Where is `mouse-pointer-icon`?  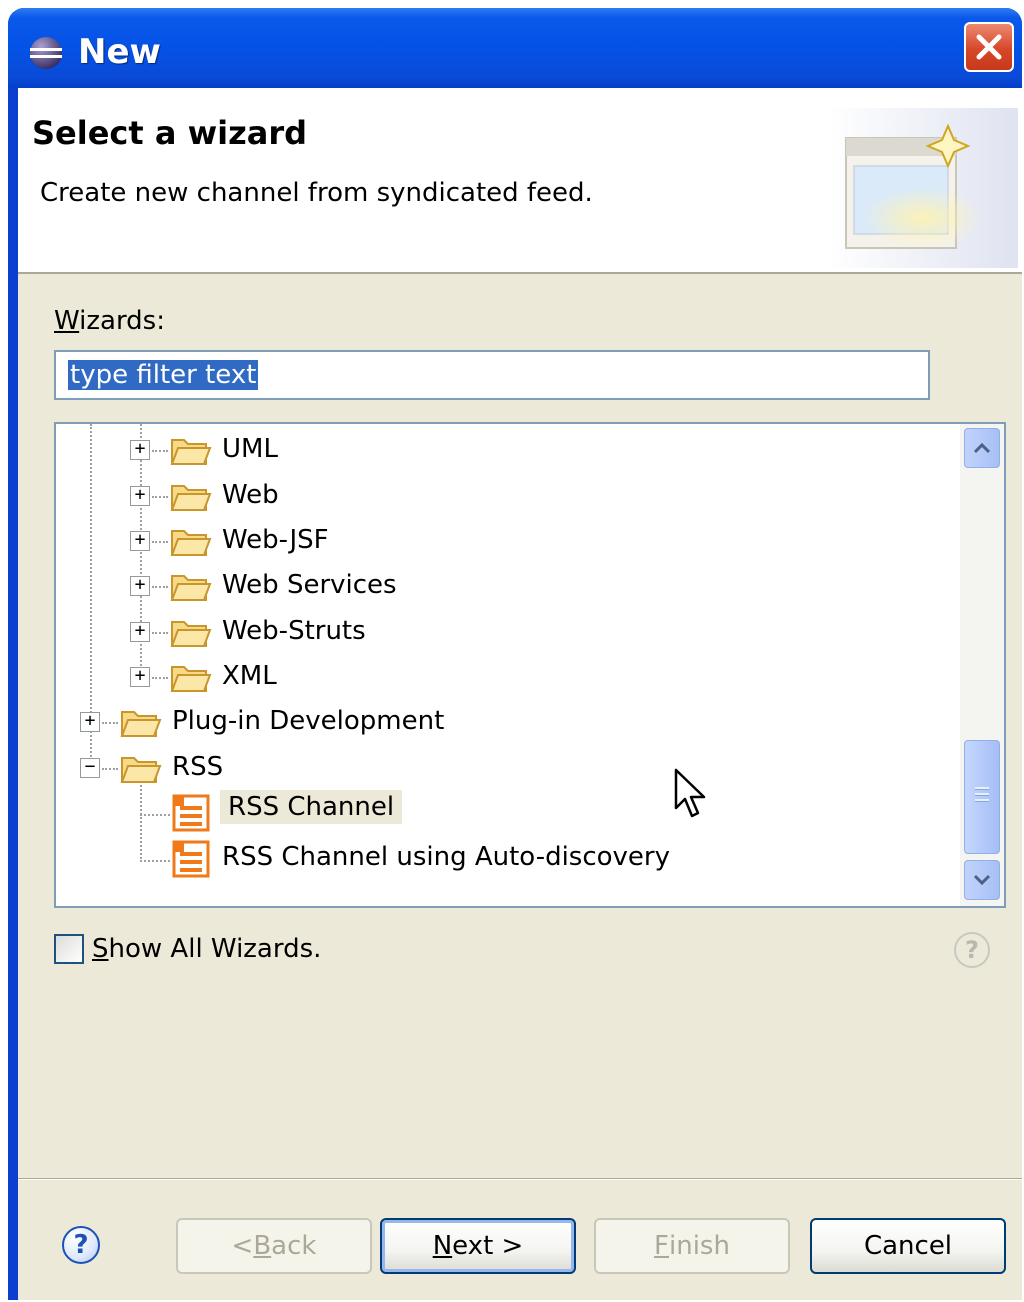 mouse-pointer-icon is located at coordinates (690, 793).